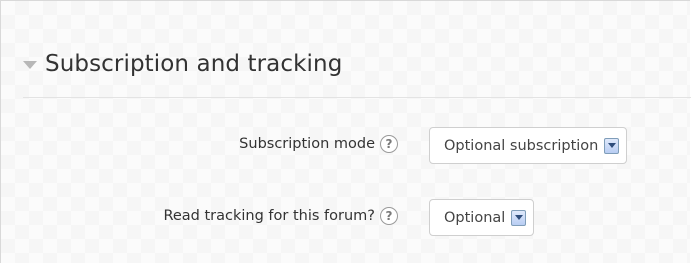 This screenshot has height=264, width=691. I want to click on subscription-mode-label: Subscription mode, so click(307, 144).